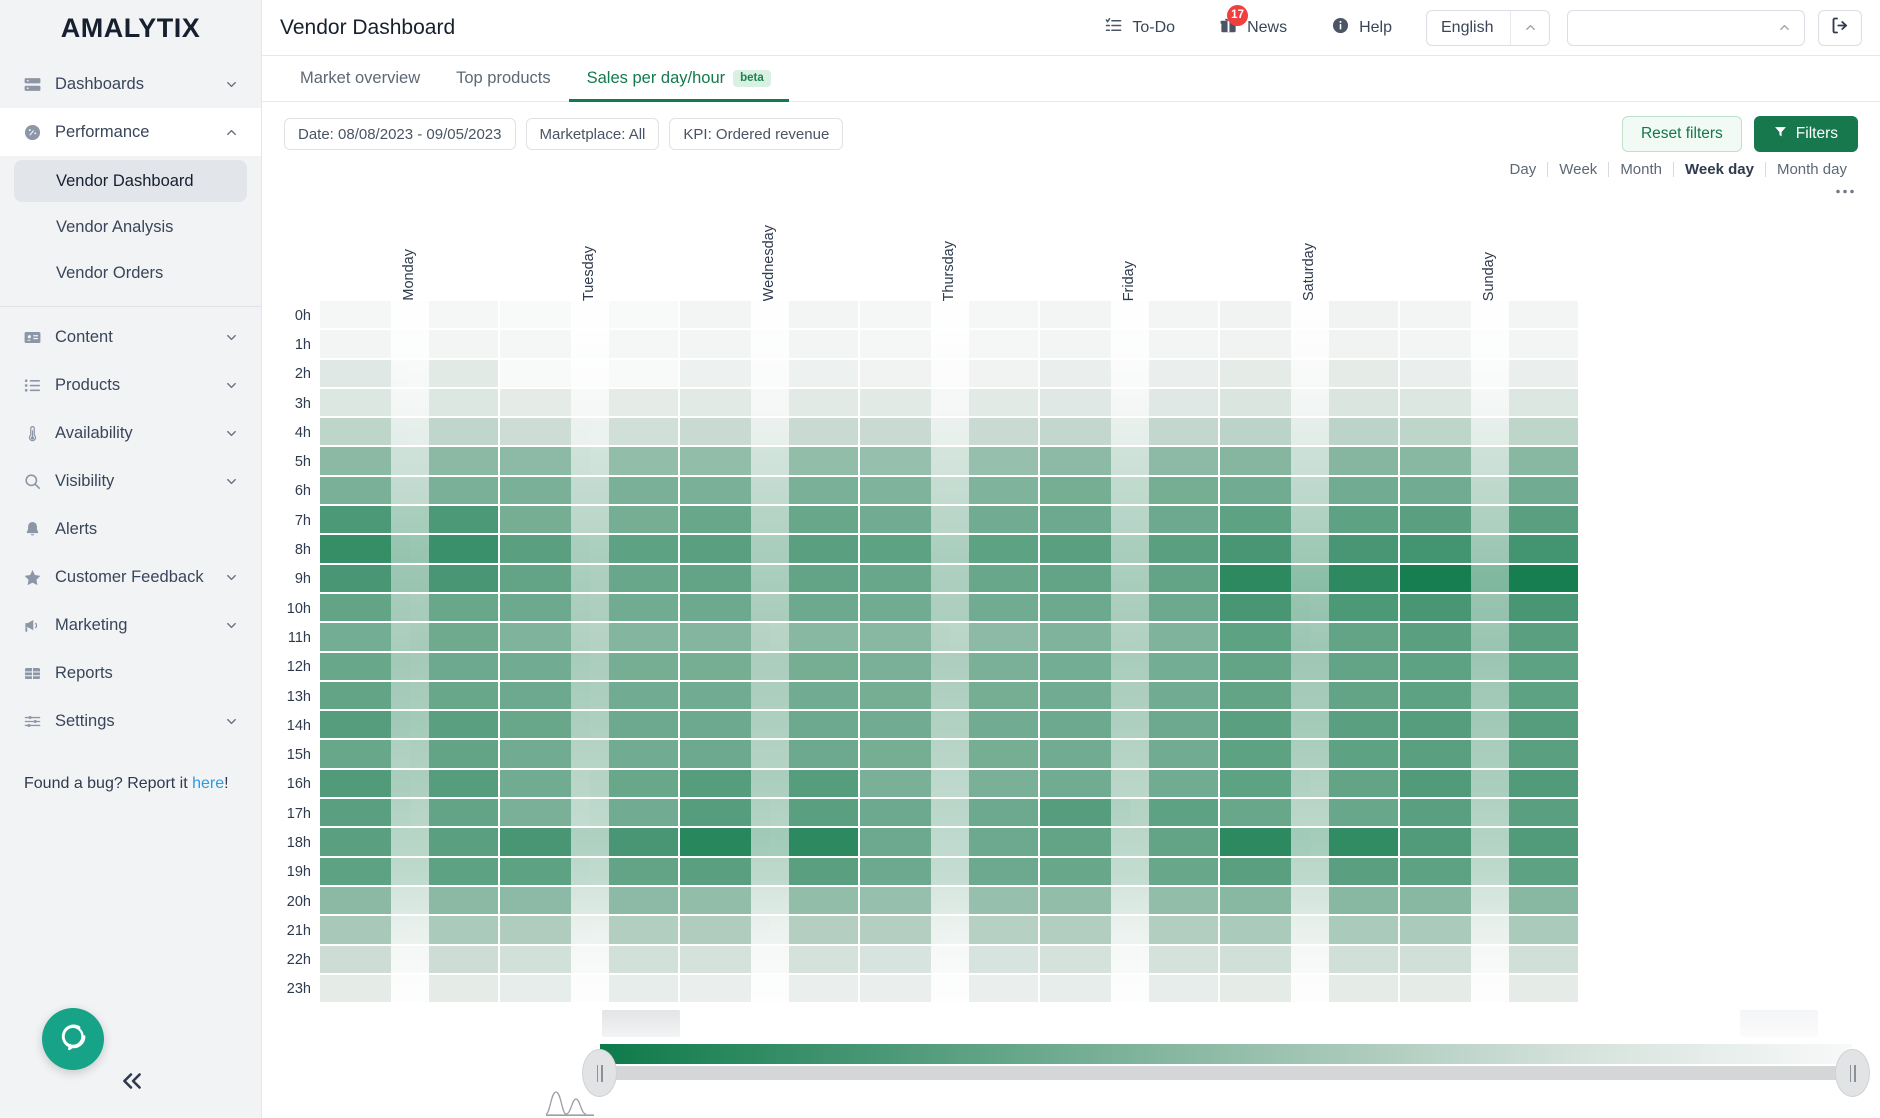 The width and height of the screenshot is (1880, 1118). Describe the element at coordinates (130, 227) in the screenshot. I see `sidebar-subitem-vendor-analysis: Vendor Analysis` at that location.